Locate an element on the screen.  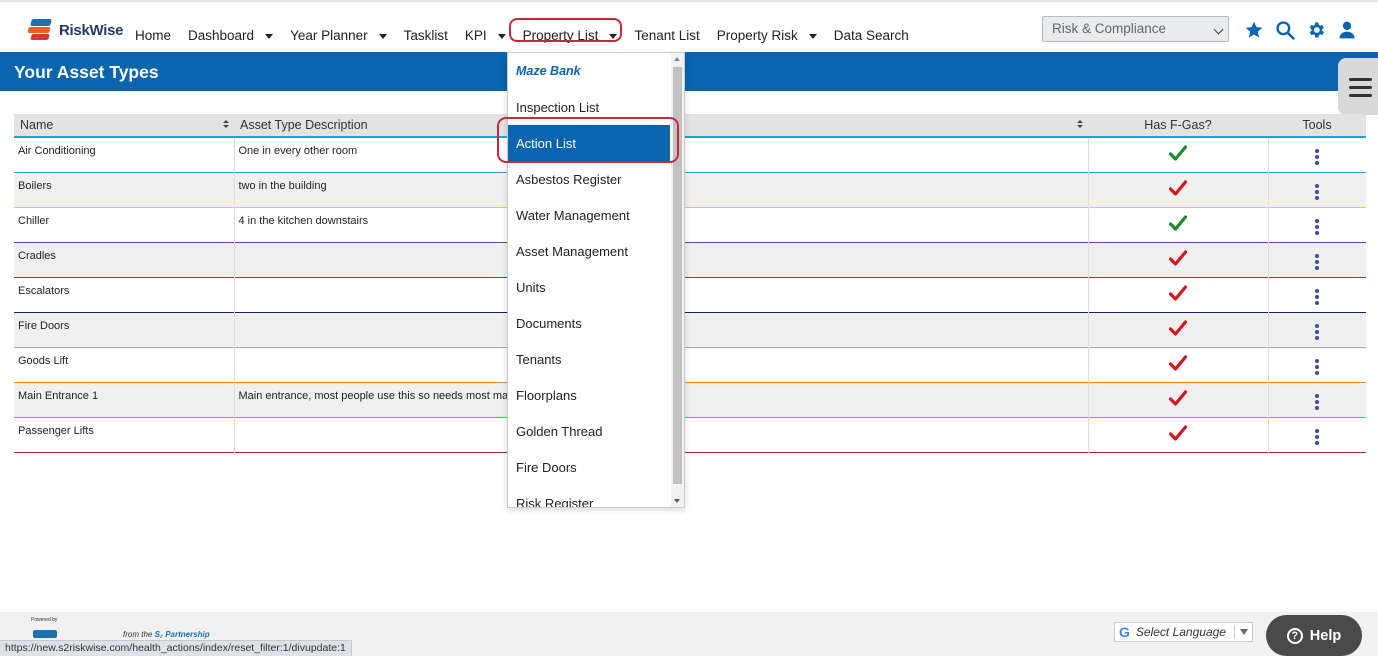
top-icons is located at coordinates (1300, 30).